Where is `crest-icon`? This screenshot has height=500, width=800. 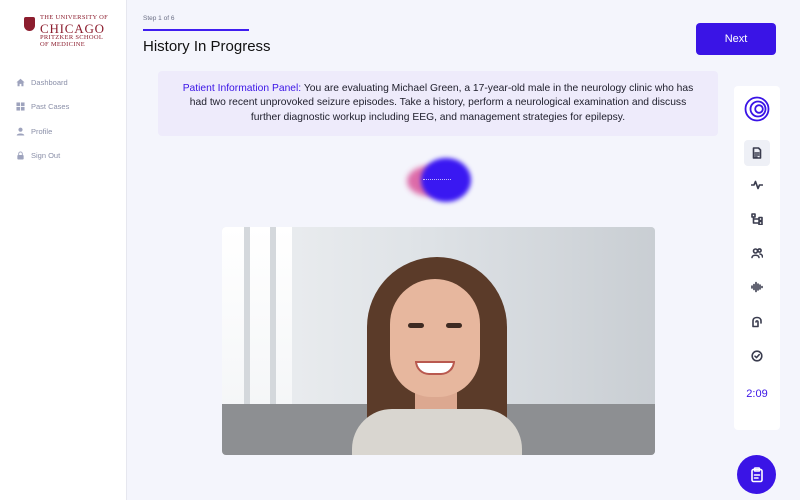 crest-icon is located at coordinates (29, 24).